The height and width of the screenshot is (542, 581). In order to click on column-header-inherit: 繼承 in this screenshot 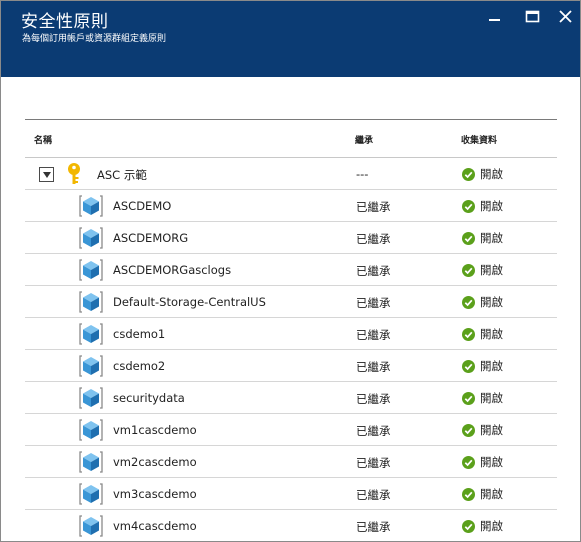, I will do `click(364, 139)`.